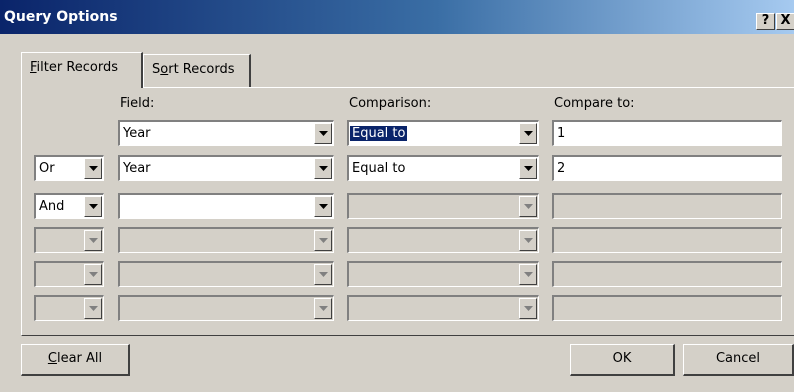  Describe the element at coordinates (69, 168) in the screenshot. I see `connector-dropdown: Or` at that location.